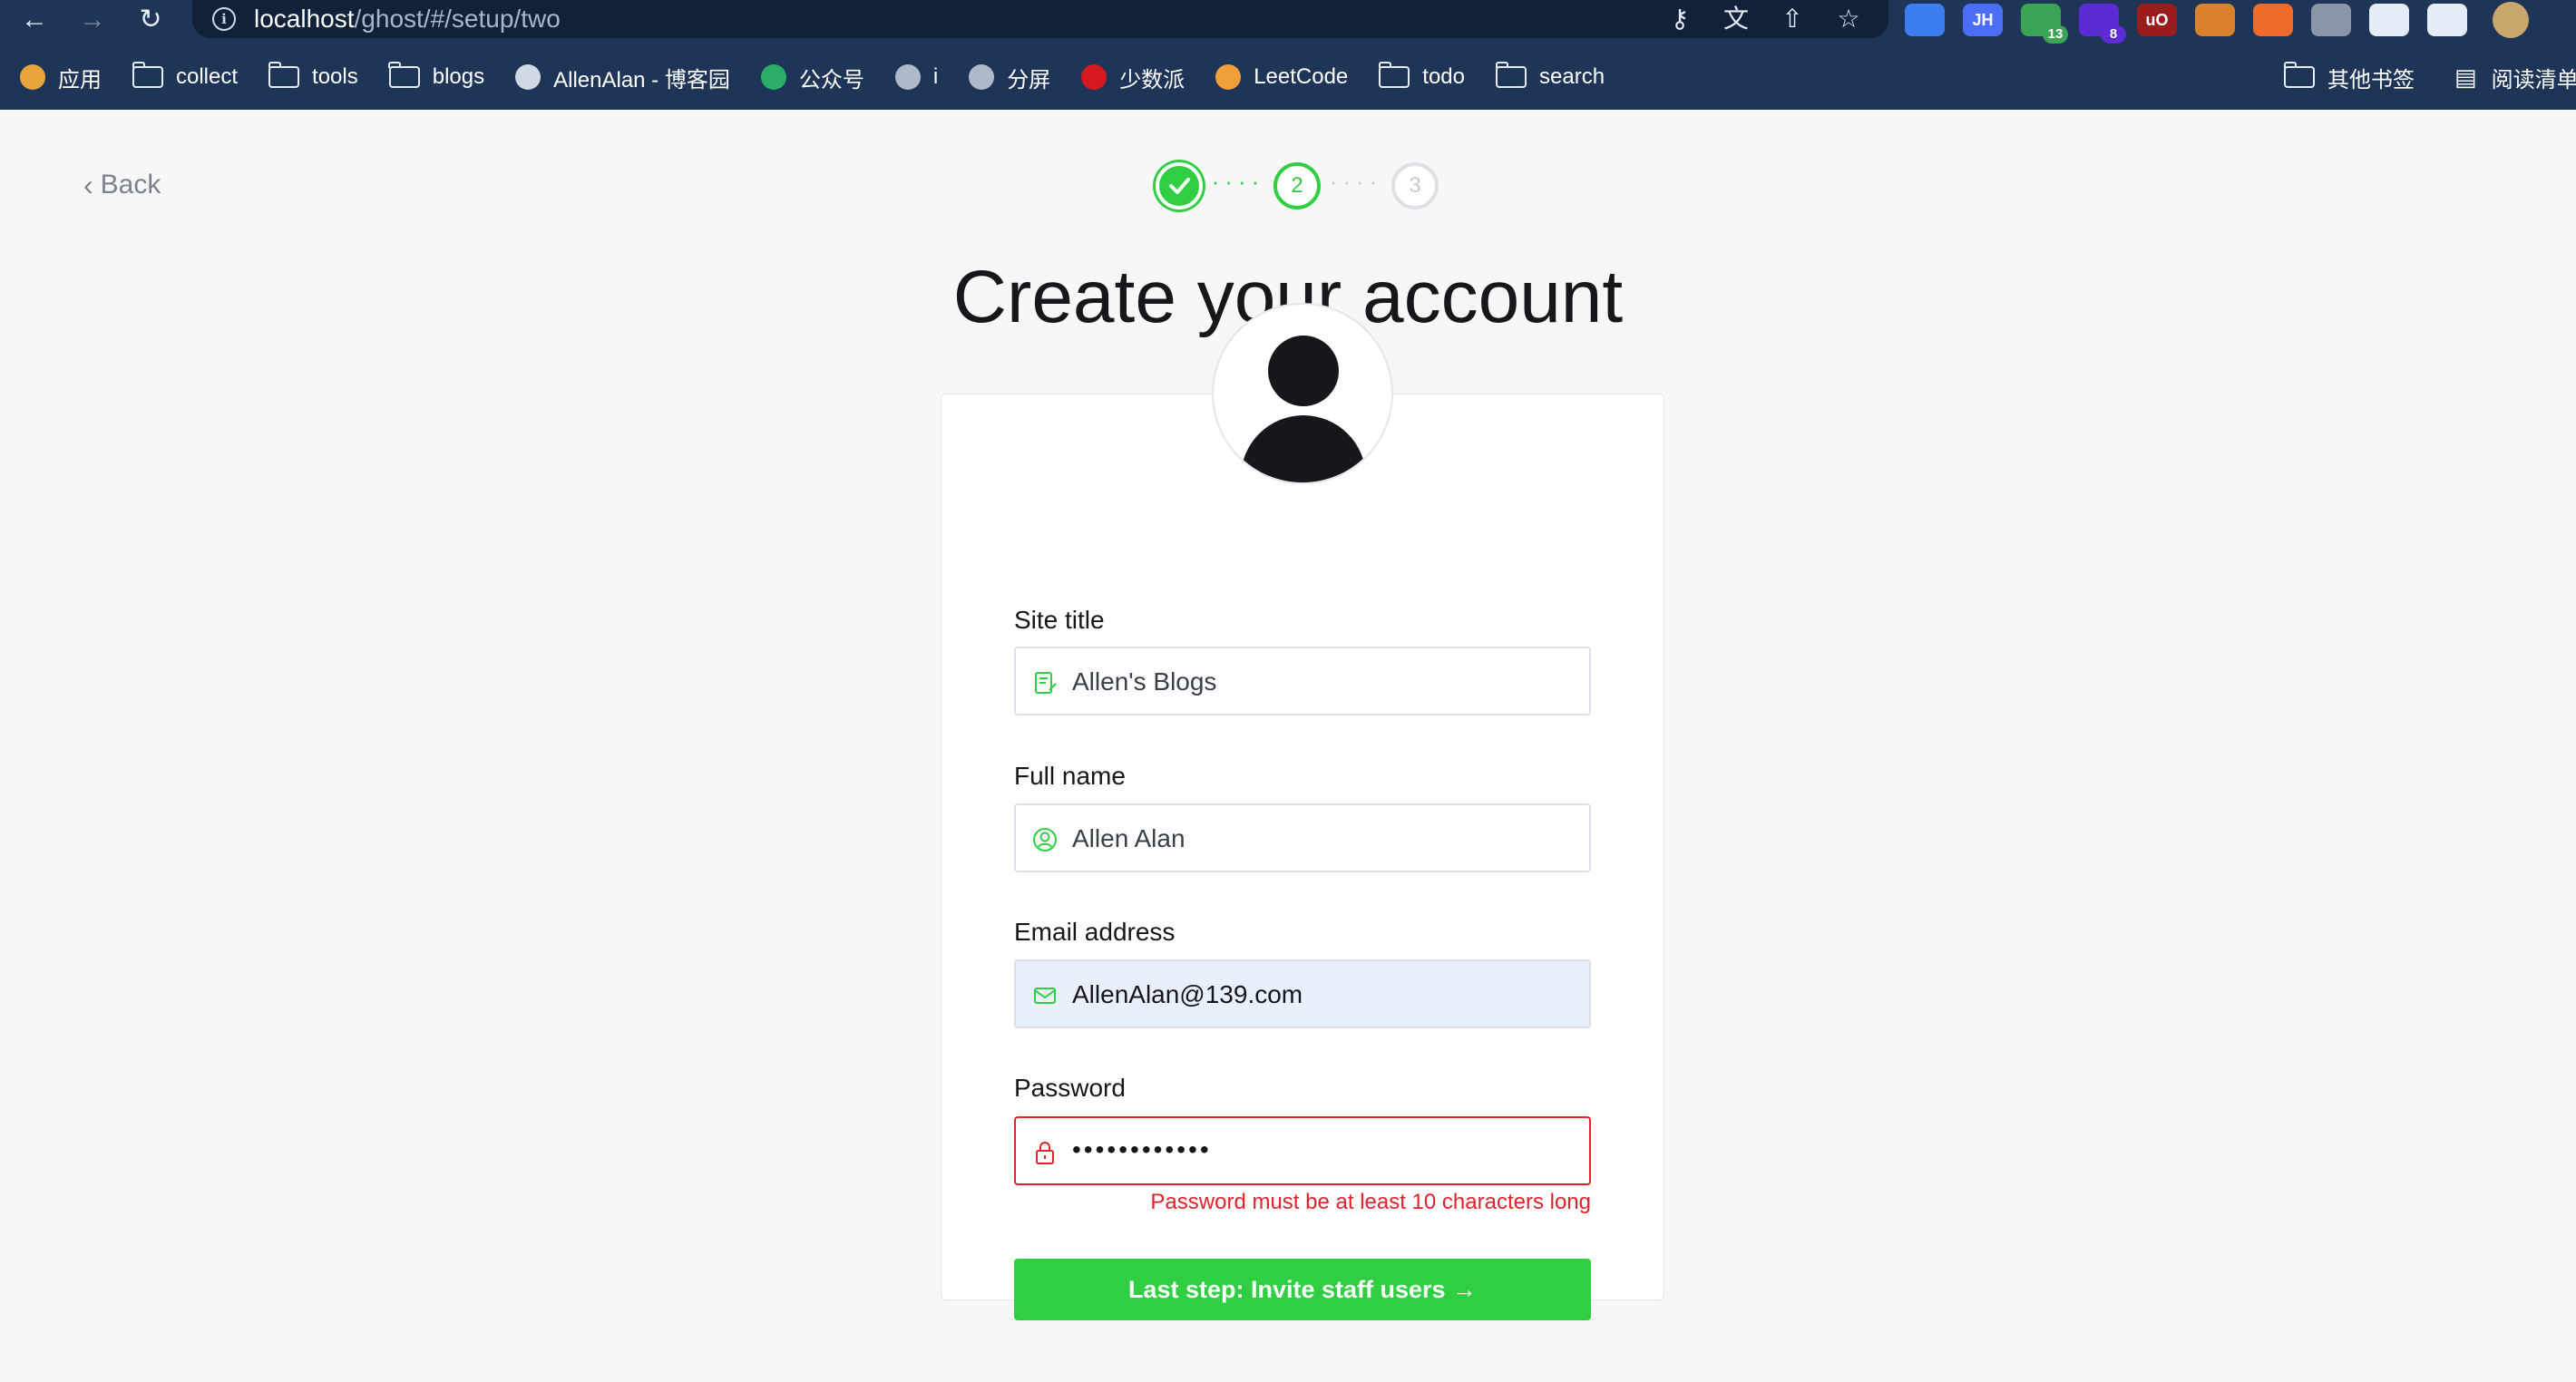 The height and width of the screenshot is (1382, 2576). I want to click on reading-list: ▤ 阅读清单, so click(2515, 77).